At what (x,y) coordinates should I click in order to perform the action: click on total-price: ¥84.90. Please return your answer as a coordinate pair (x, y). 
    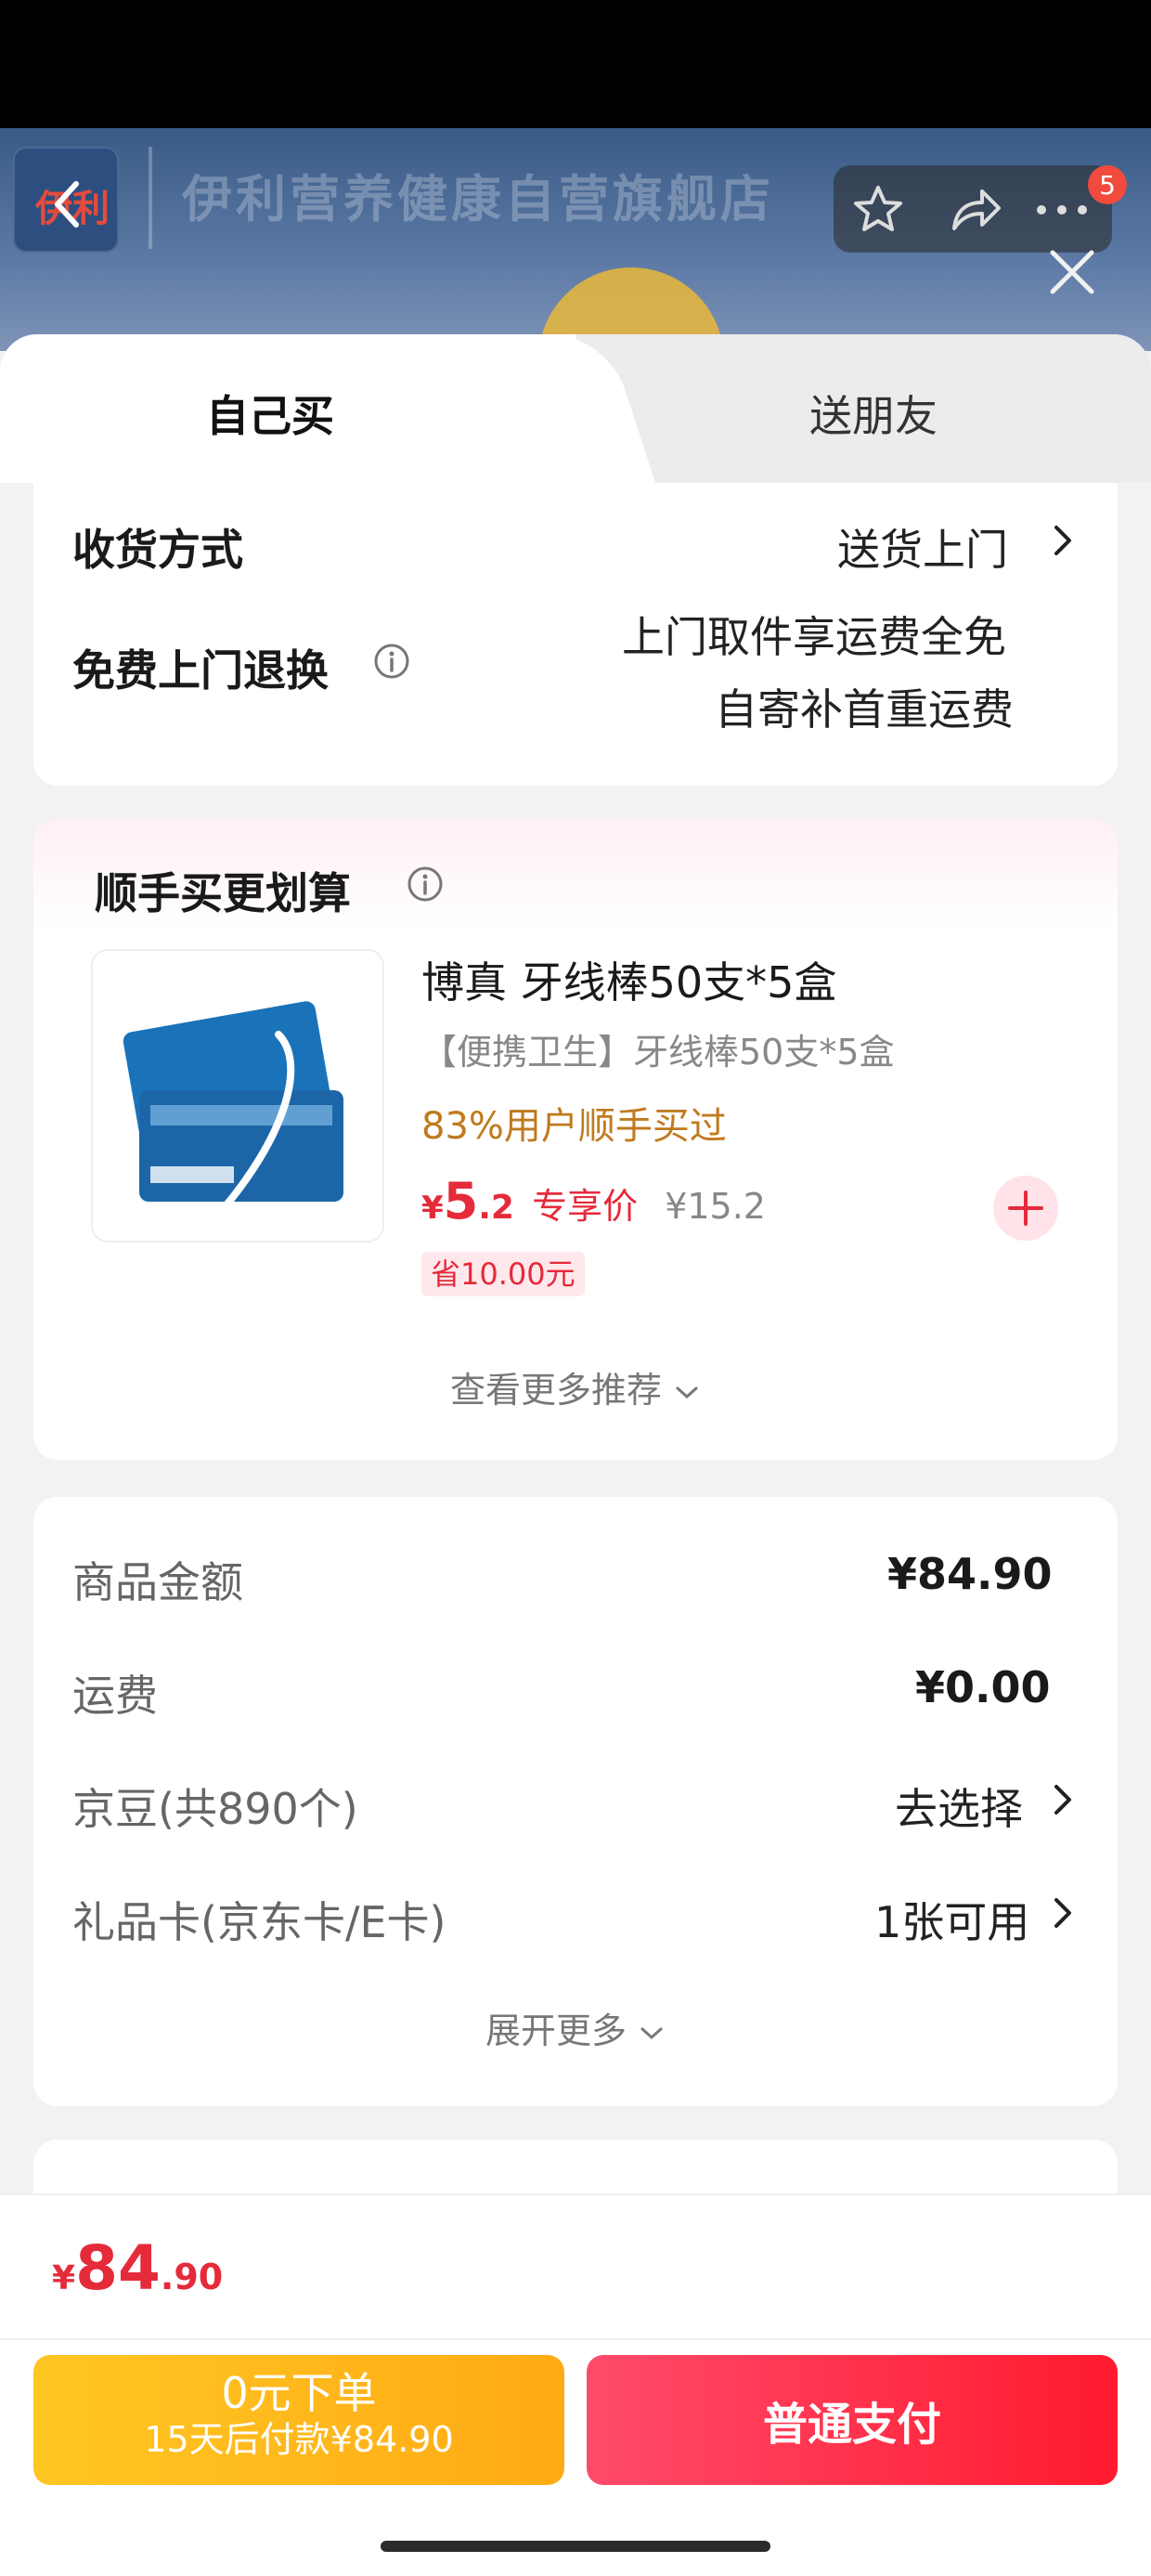
    Looking at the image, I should click on (137, 2268).